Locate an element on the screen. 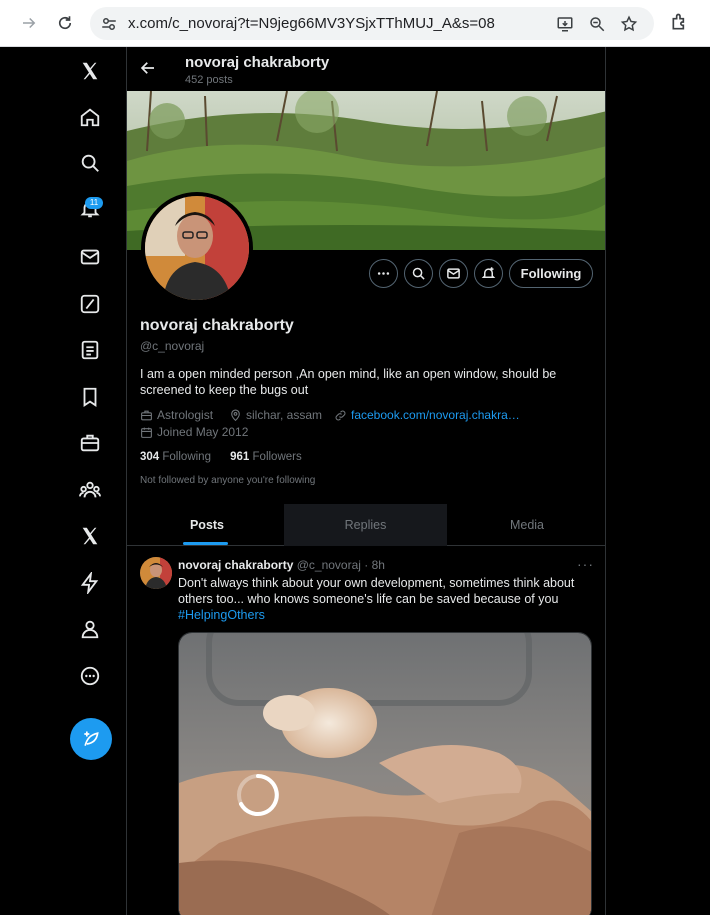  location-pin-icon is located at coordinates (235, 415).